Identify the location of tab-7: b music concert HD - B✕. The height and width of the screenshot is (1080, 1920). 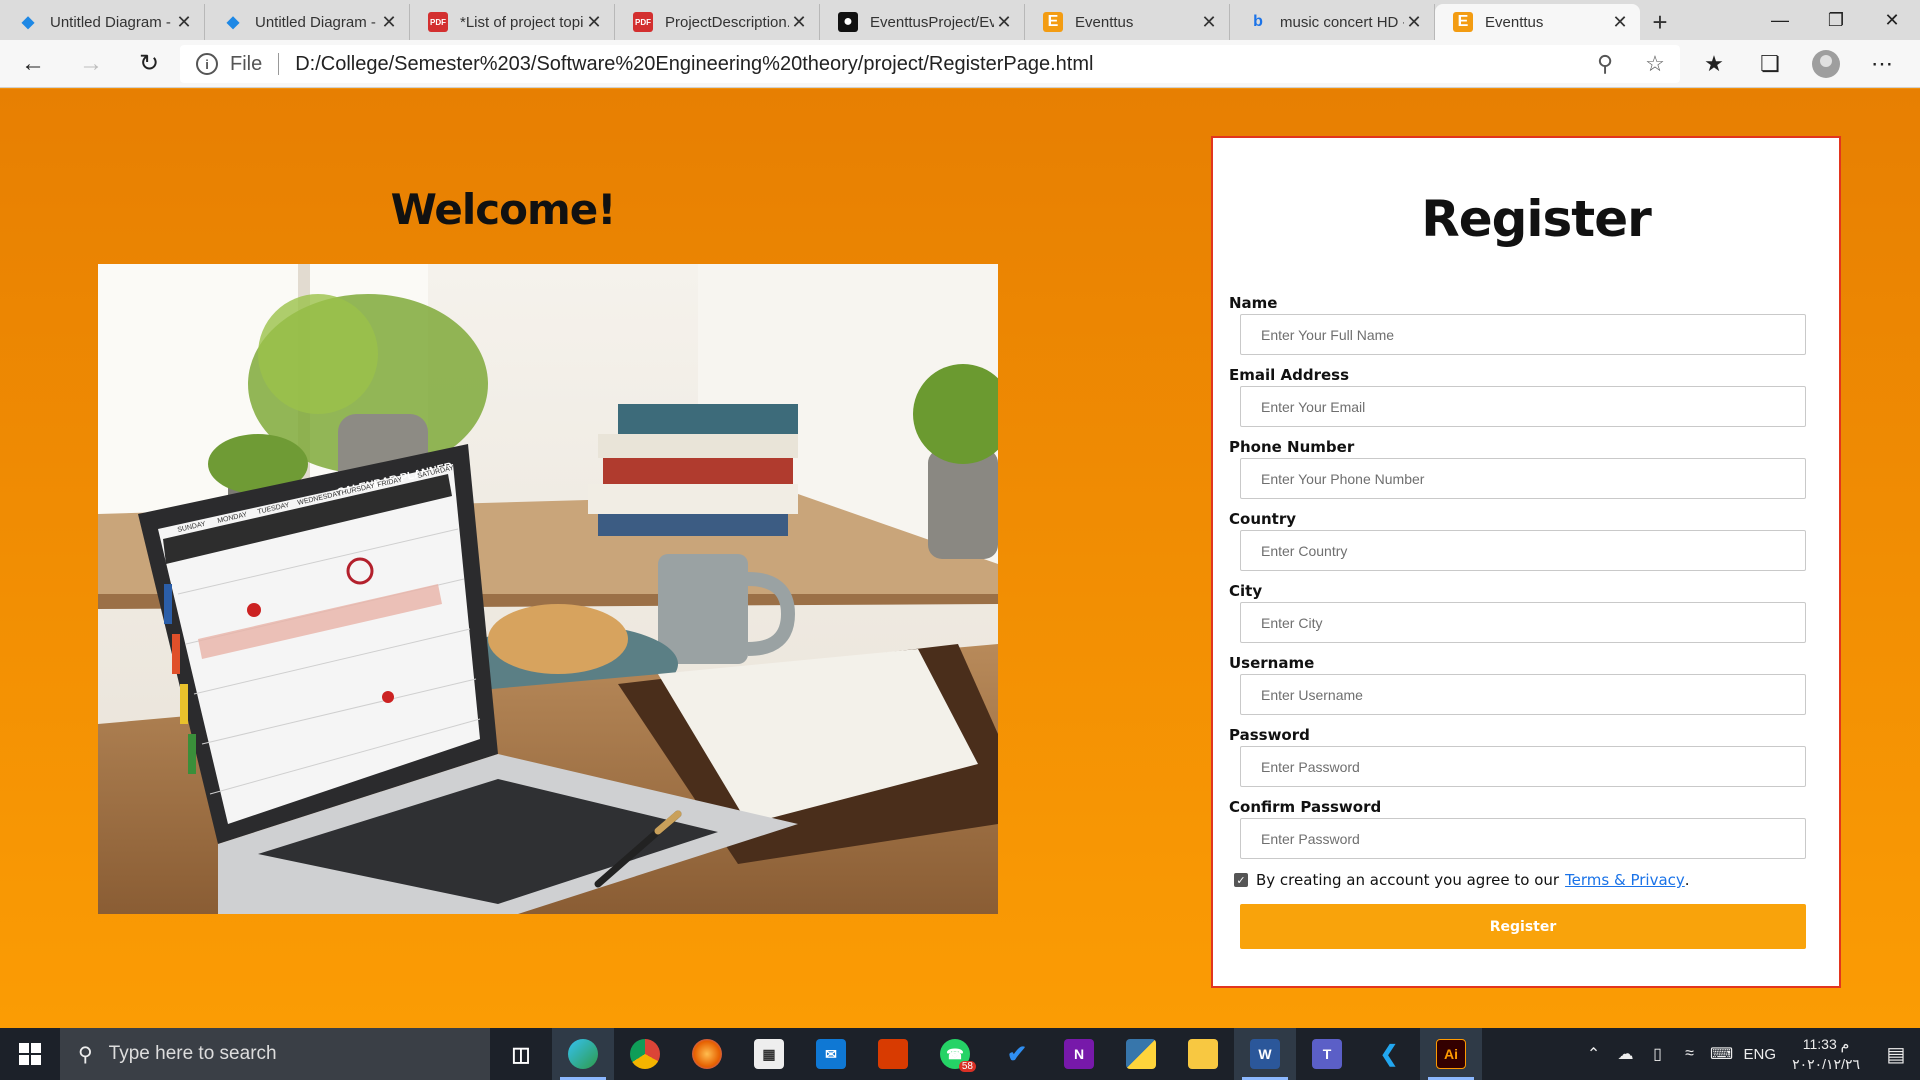
(1332, 22).